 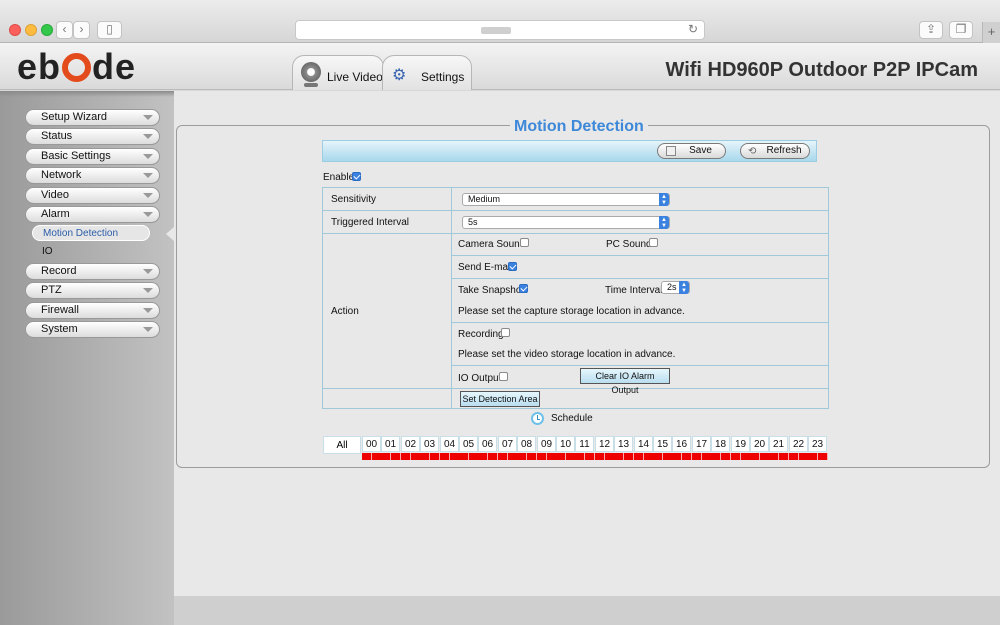 I want to click on schedule-hour-06: 06, so click(x=487, y=444).